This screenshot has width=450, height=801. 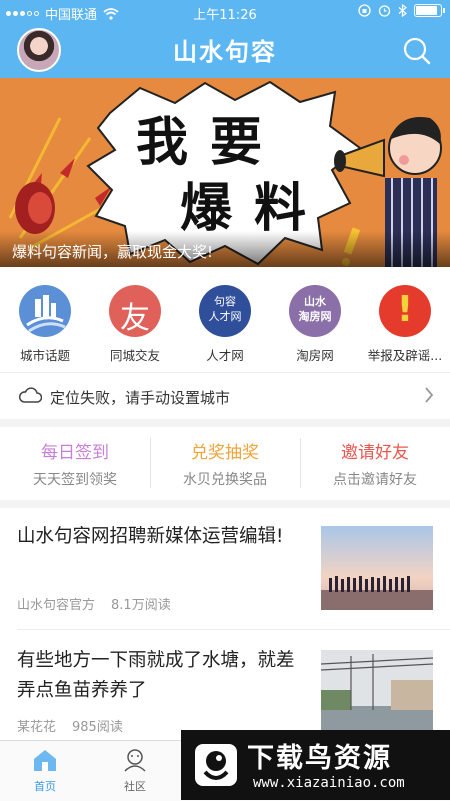 I want to click on news-author: 某花花, so click(x=37, y=727).